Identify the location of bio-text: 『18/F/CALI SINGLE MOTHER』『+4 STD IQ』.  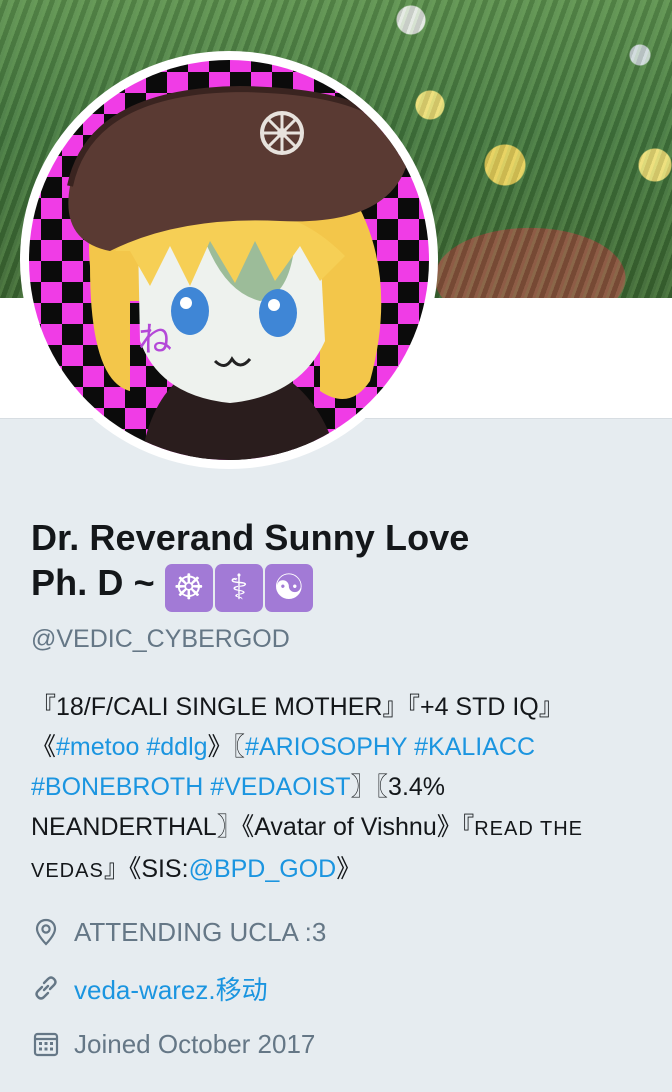
(297, 707).